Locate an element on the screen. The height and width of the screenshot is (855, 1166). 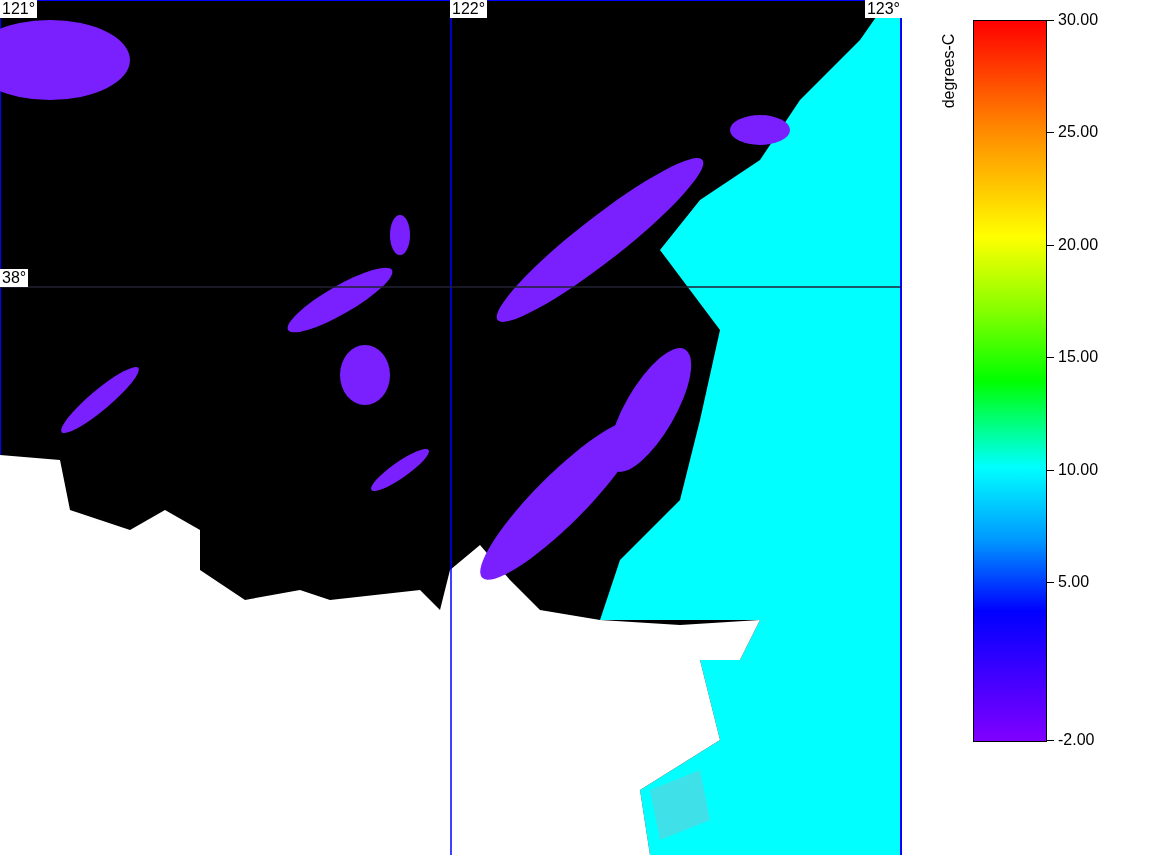
longitude-label: 121° is located at coordinates (19, 9).